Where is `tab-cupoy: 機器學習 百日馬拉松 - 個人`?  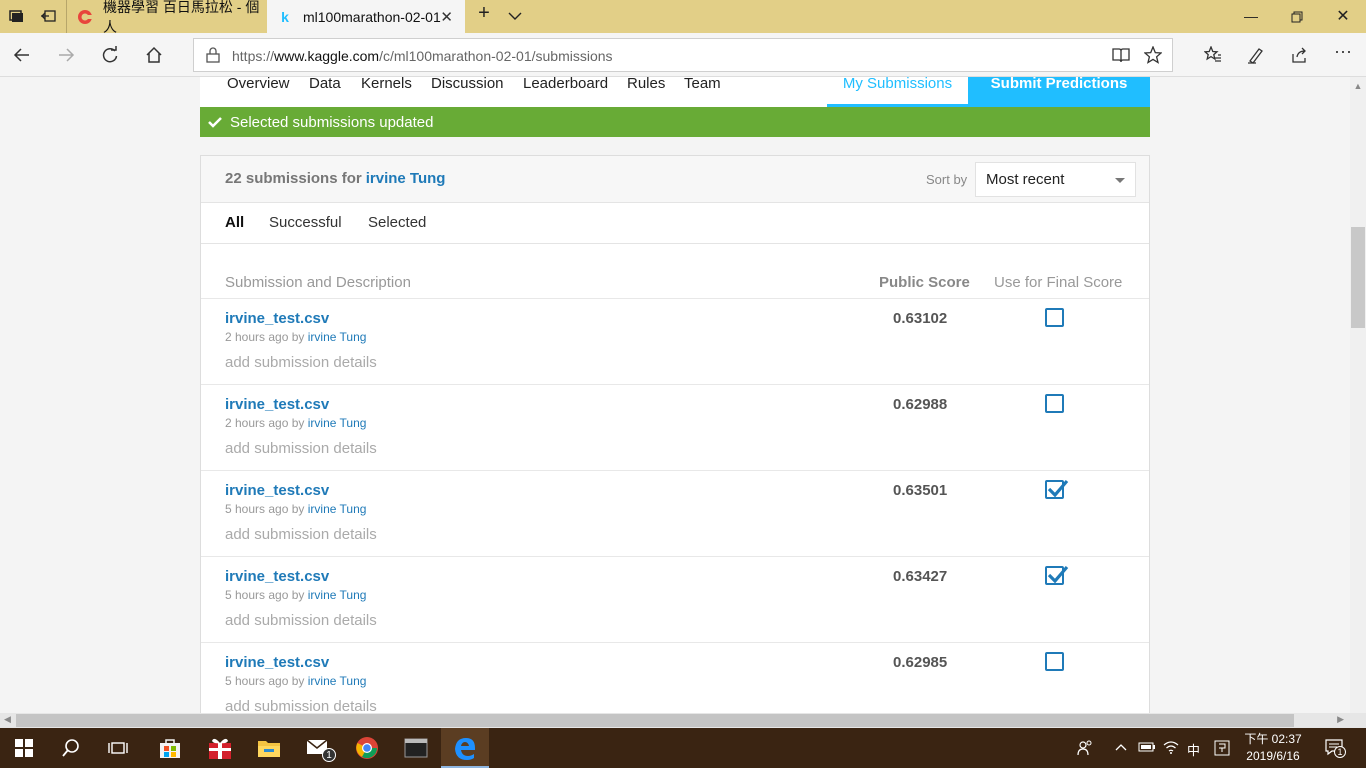 tab-cupoy: 機器學習 百日馬拉松 - 個人 is located at coordinates (166, 17).